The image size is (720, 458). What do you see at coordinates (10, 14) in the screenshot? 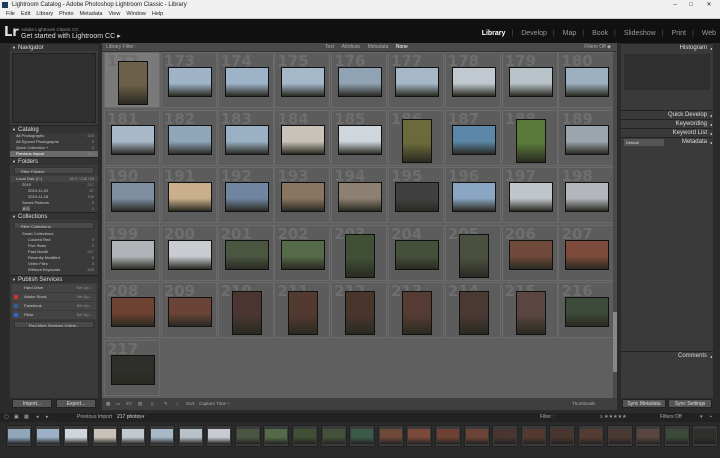
I see `menu-file: File` at bounding box center [10, 14].